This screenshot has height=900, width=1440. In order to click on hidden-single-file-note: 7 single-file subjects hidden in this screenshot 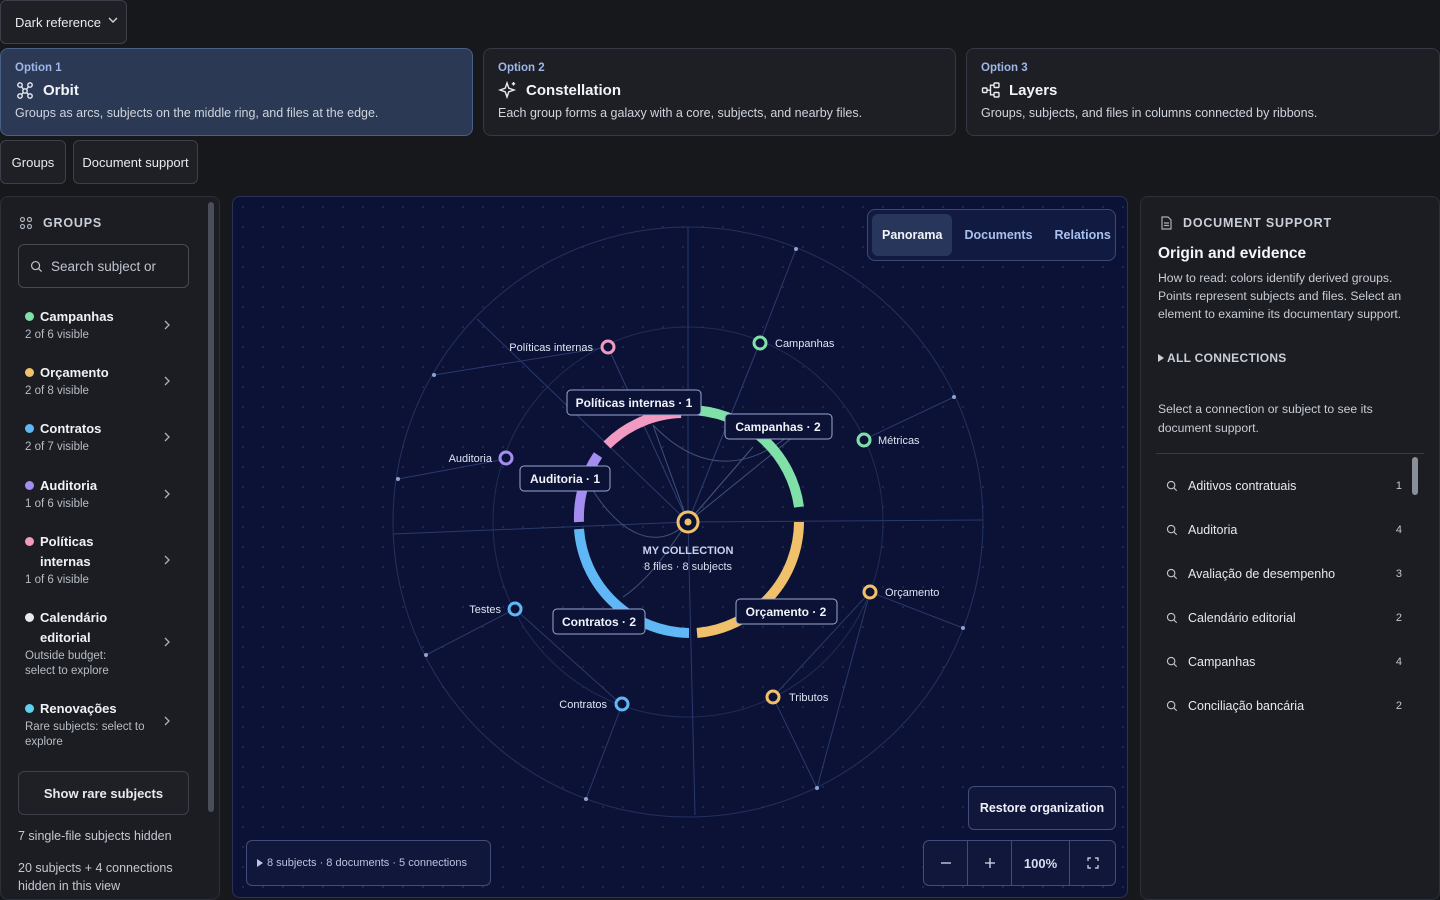, I will do `click(95, 836)`.